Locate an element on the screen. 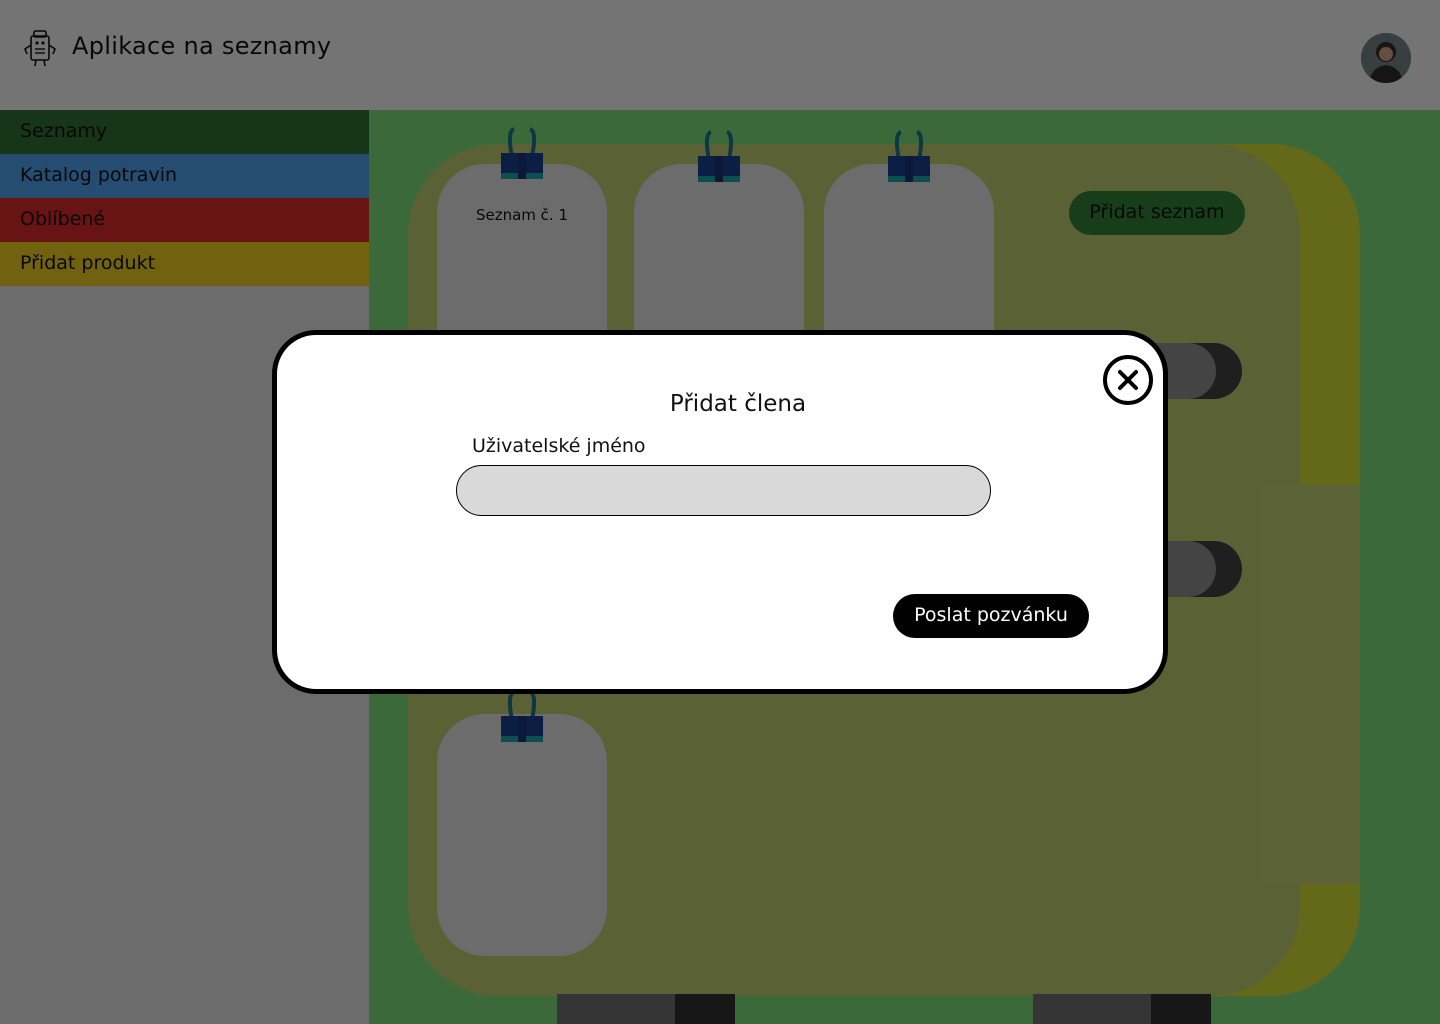 The width and height of the screenshot is (1440, 1024). dialog-title: Přidat člena is located at coordinates (738, 404).